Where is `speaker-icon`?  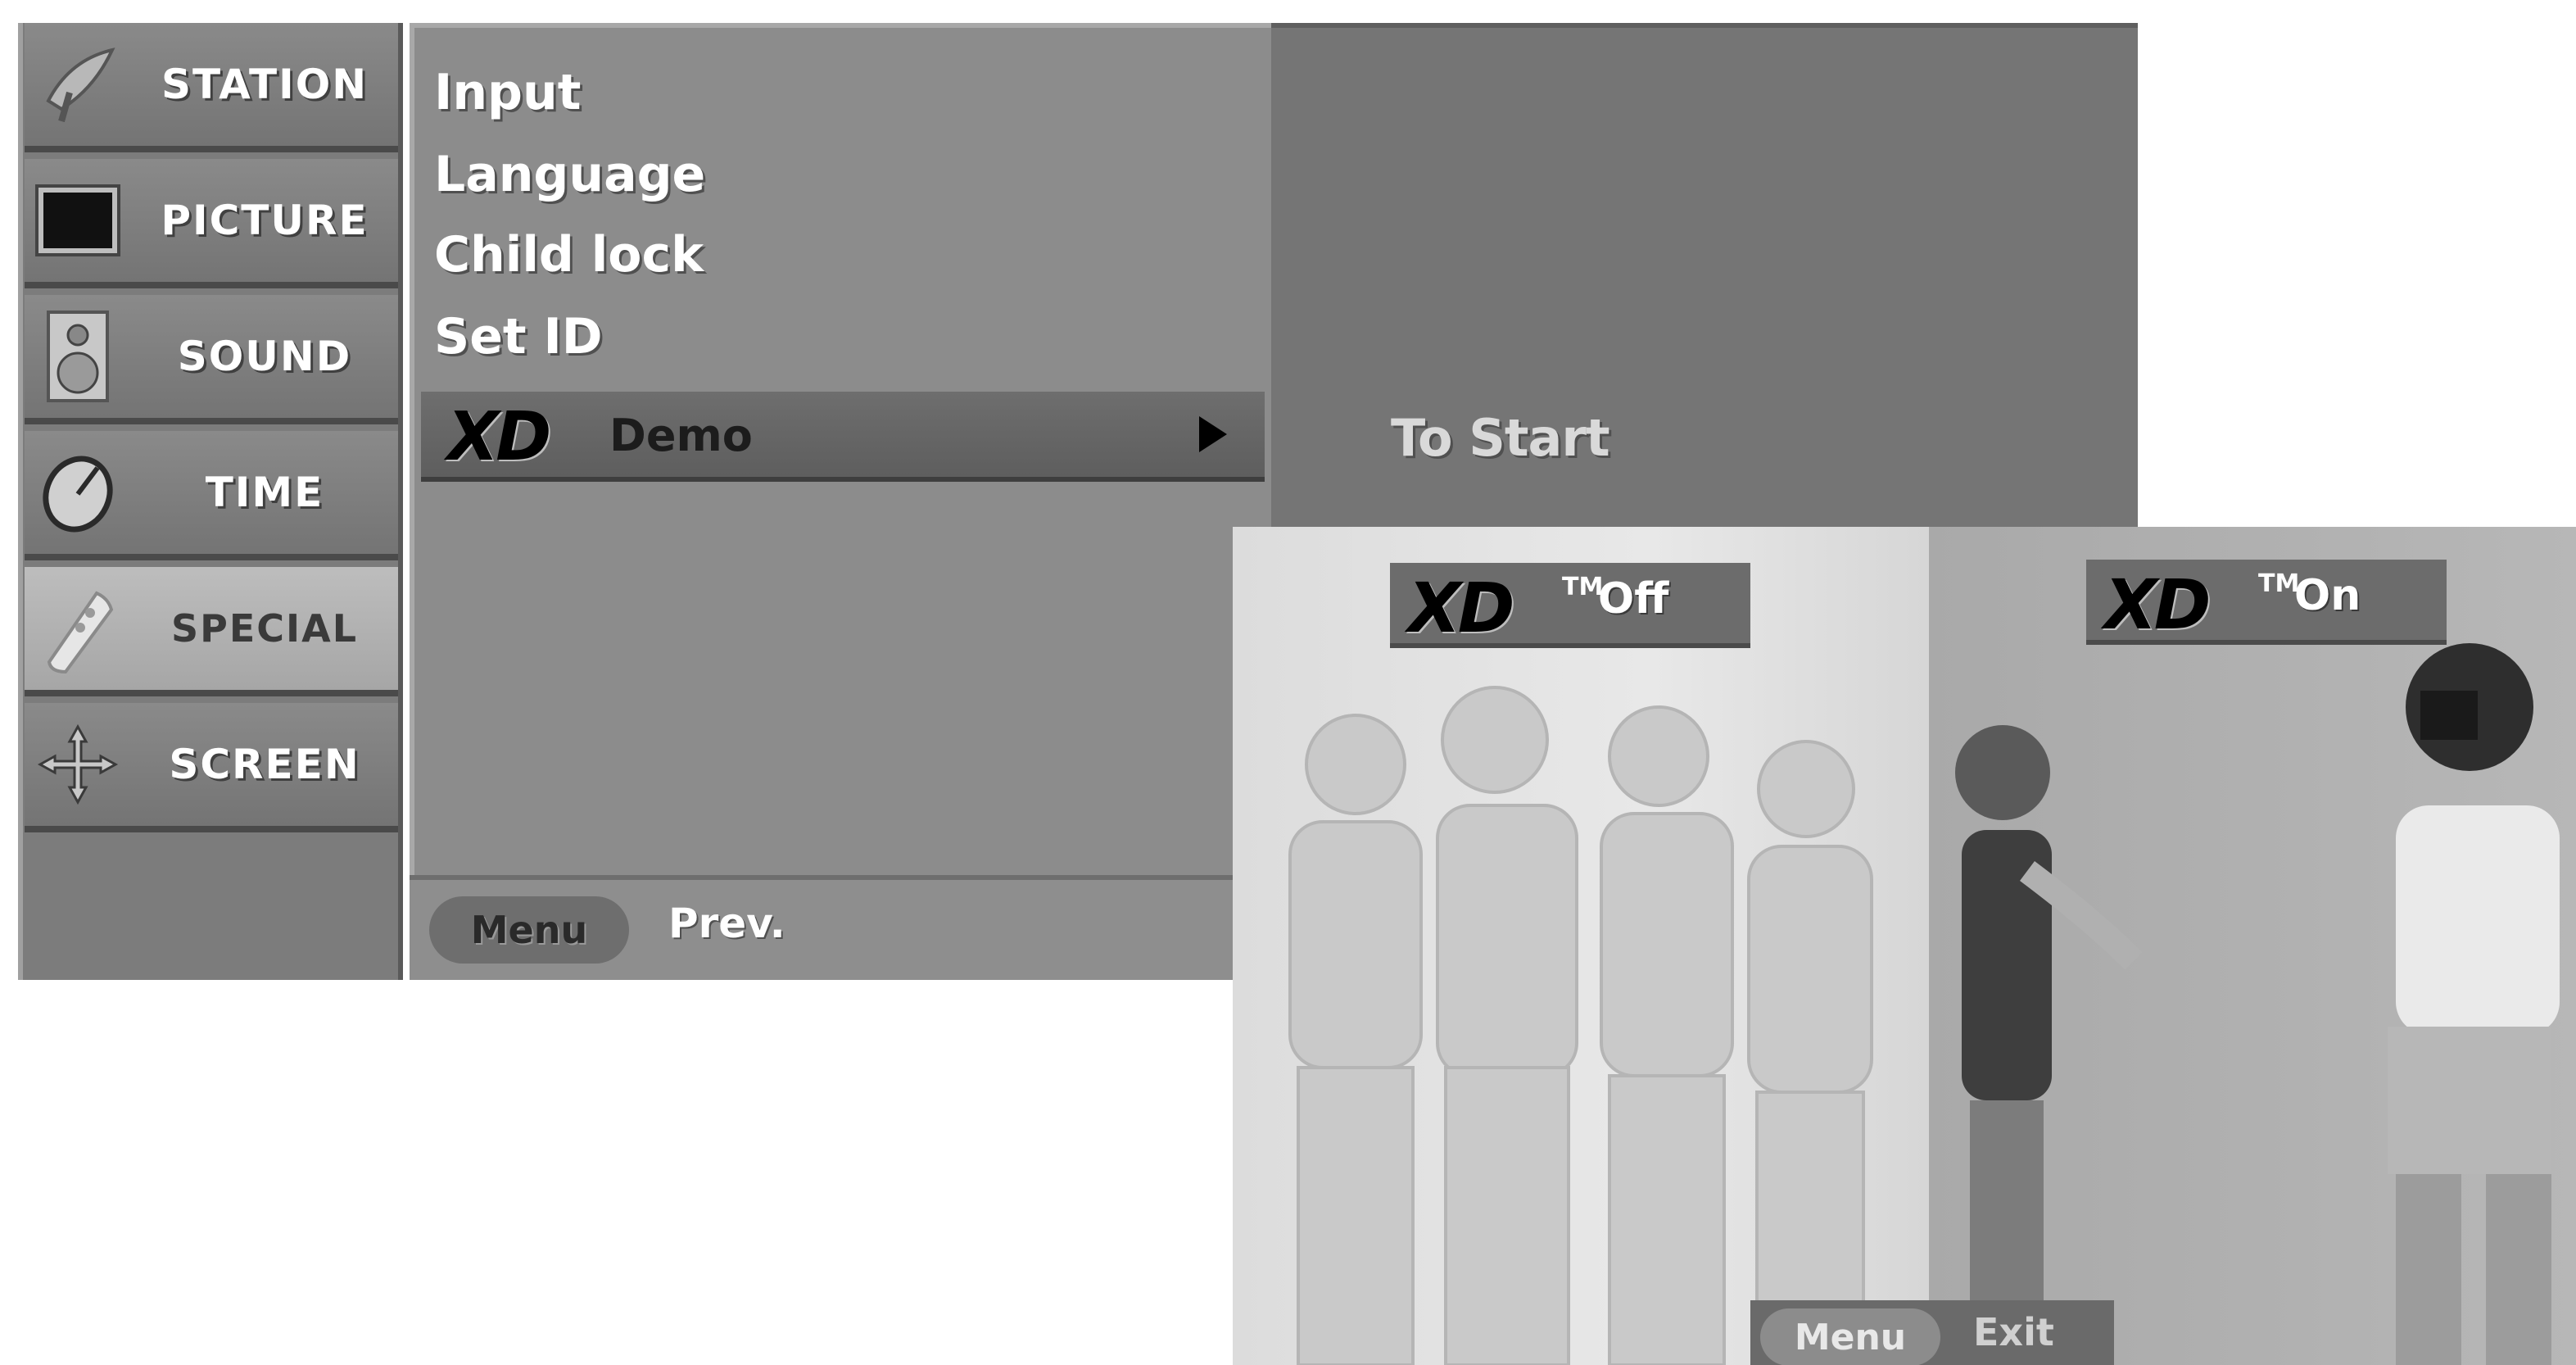
speaker-icon is located at coordinates (78, 357).